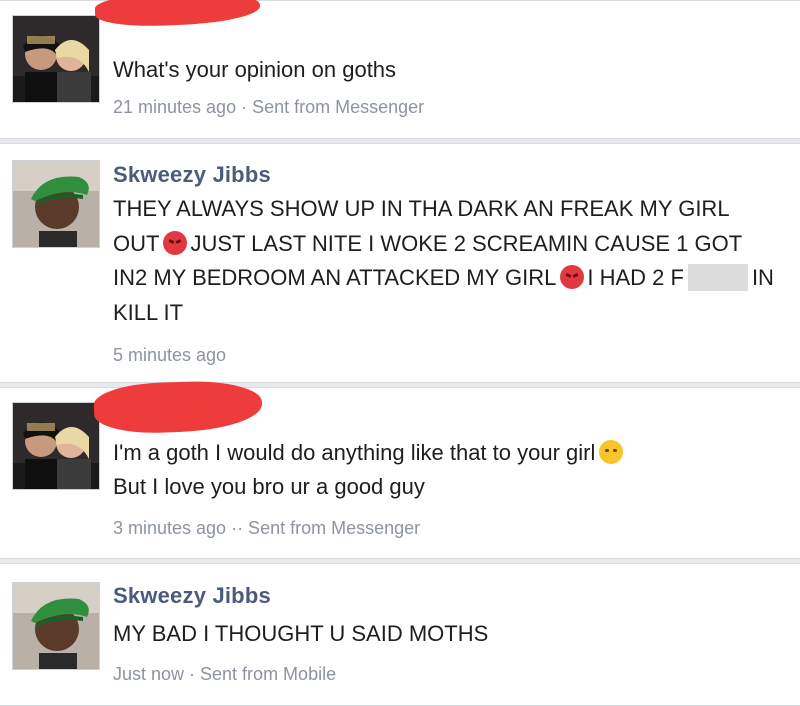 The width and height of the screenshot is (800, 706). I want to click on timestamp: Just now · Sent from Mobile, so click(225, 674).